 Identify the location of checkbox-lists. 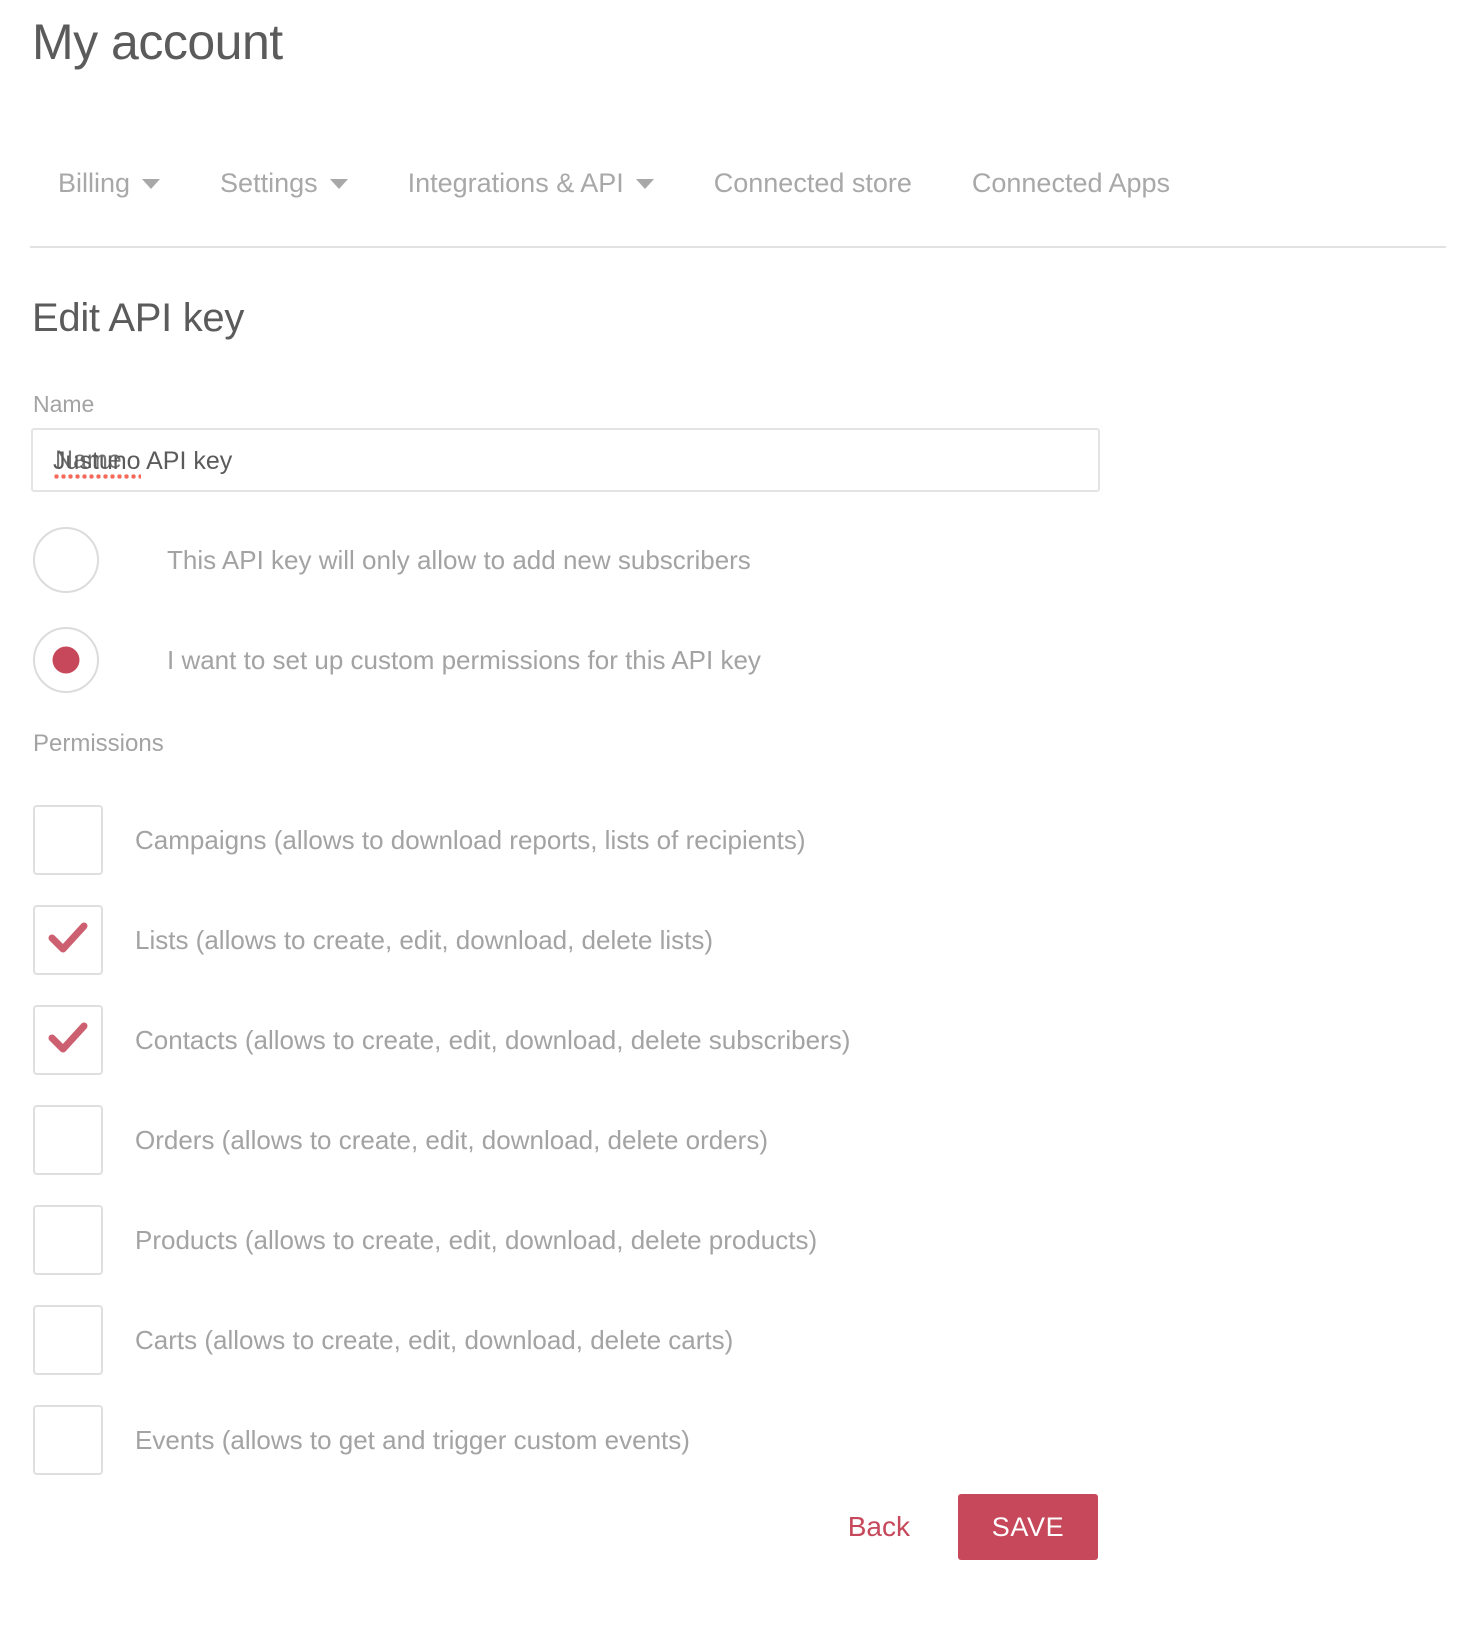
(68, 940).